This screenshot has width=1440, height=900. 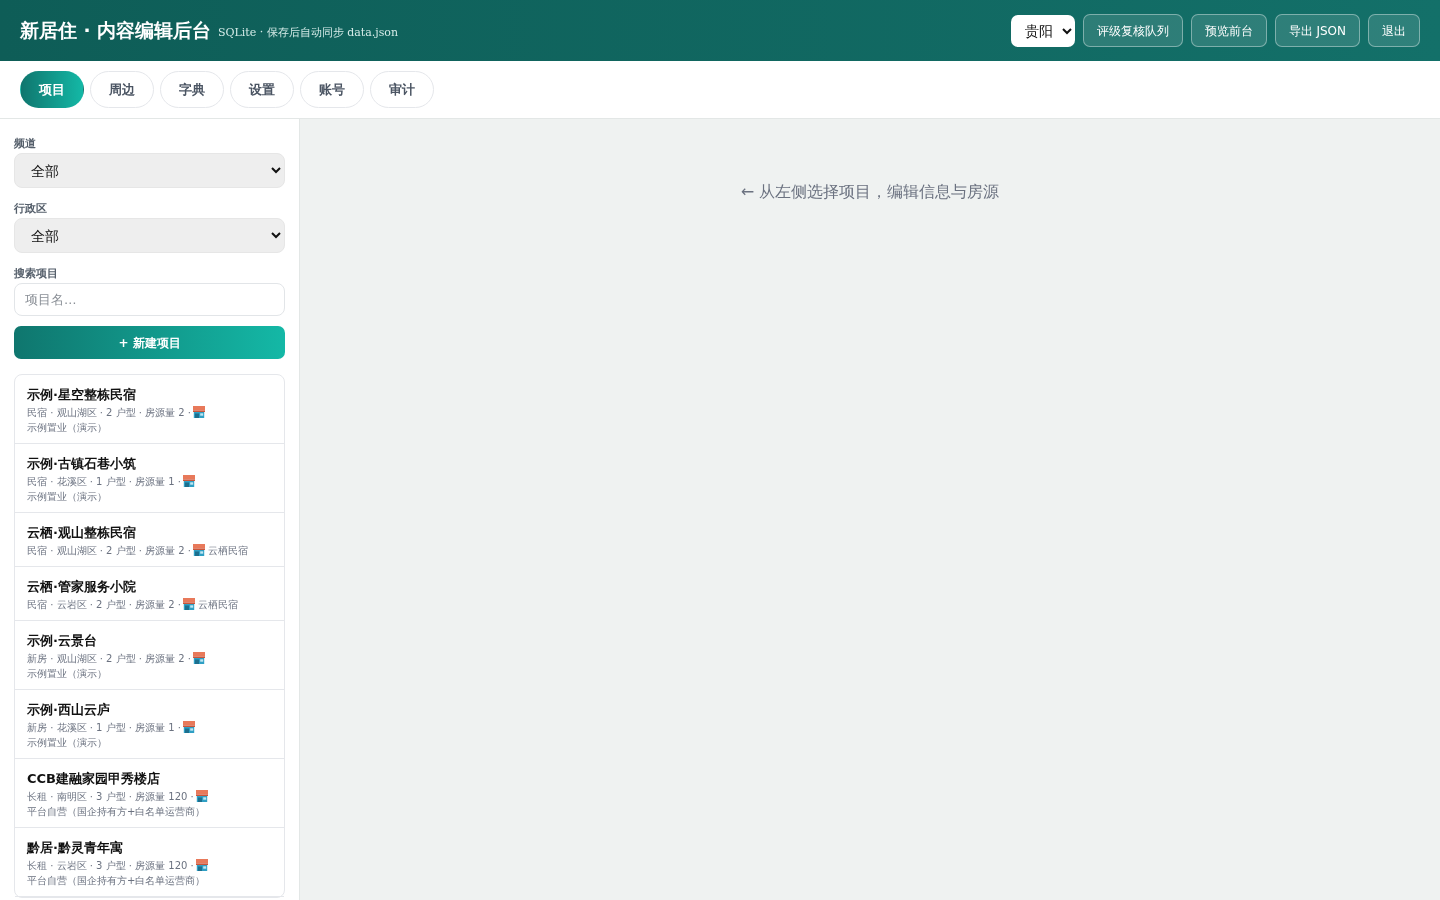 What do you see at coordinates (1042, 30) in the screenshot?
I see `city-select: 贵阳` at bounding box center [1042, 30].